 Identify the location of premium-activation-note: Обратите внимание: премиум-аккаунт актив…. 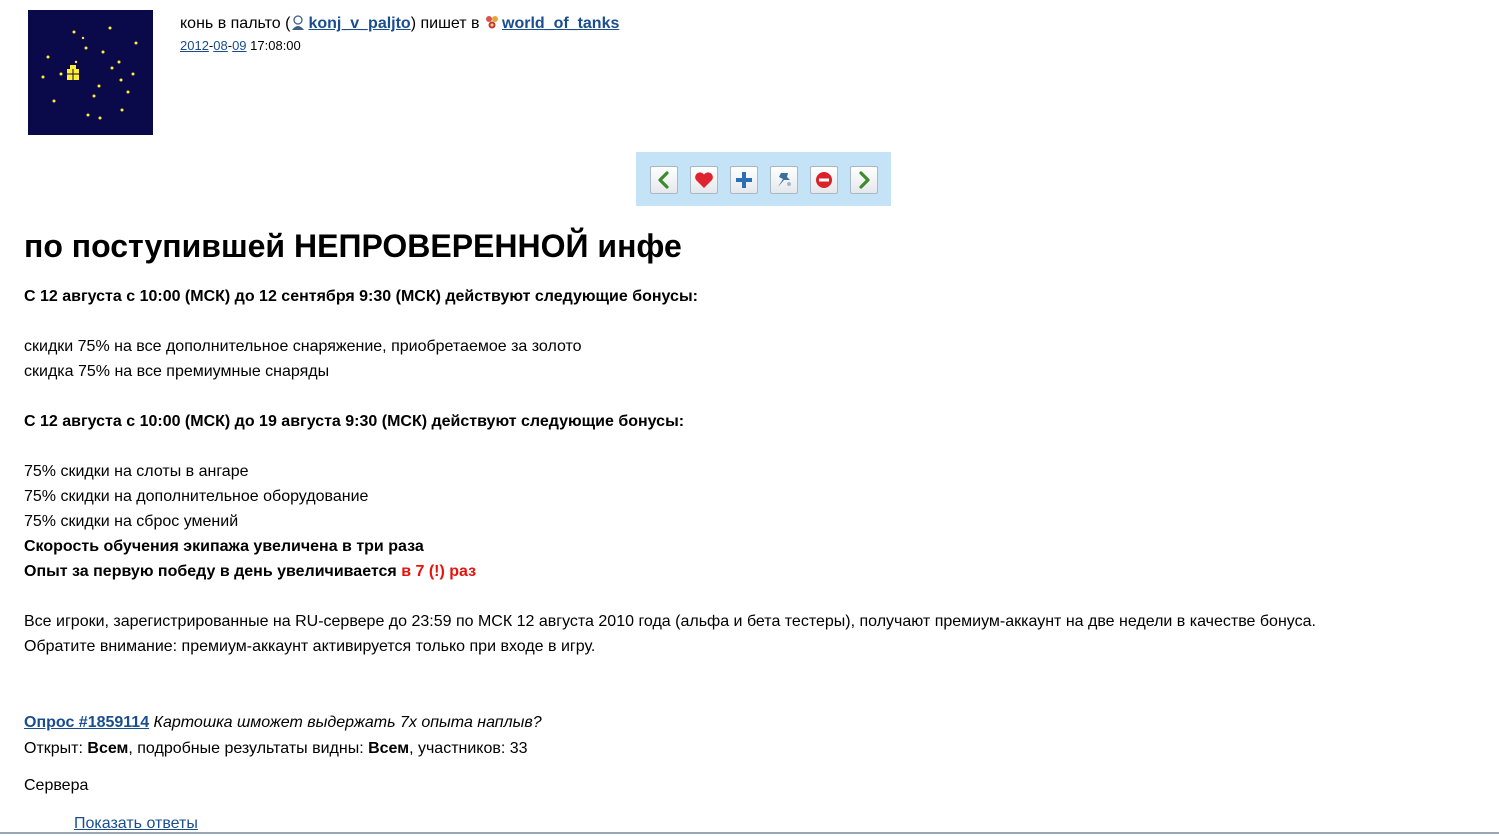
(310, 646).